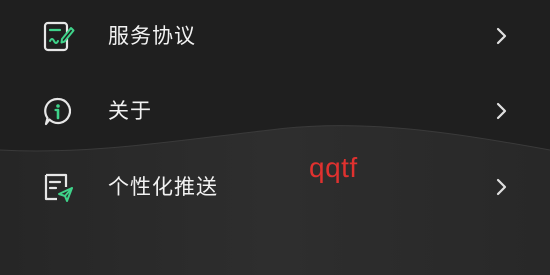  What do you see at coordinates (163, 187) in the screenshot?
I see `menu-item-label: 个性化推送` at bounding box center [163, 187].